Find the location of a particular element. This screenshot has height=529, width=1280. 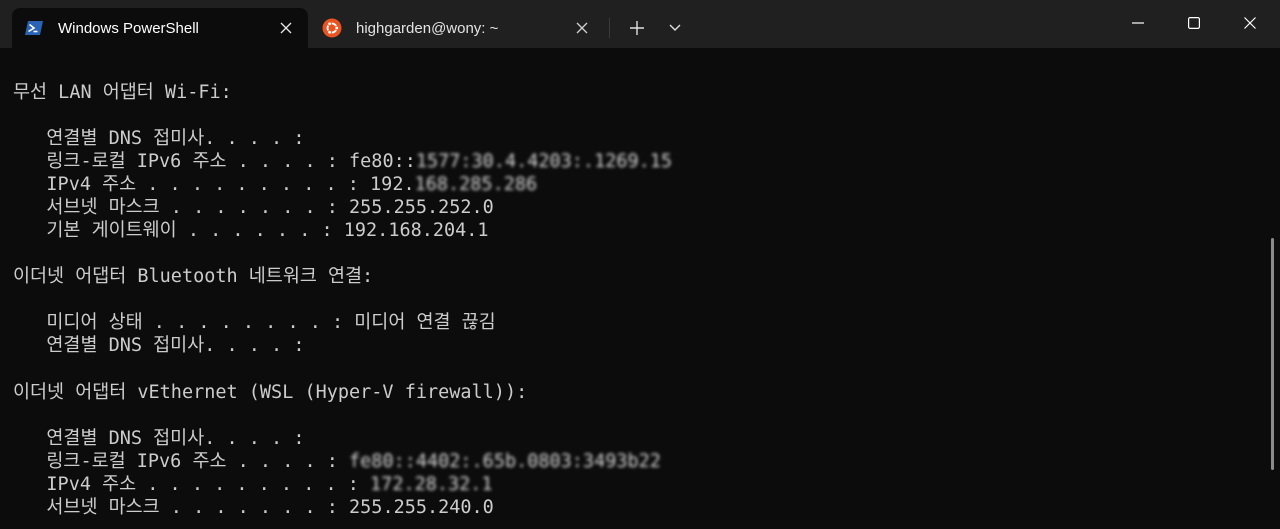

masked-ip-value: 168.285.286 is located at coordinates (476, 184).